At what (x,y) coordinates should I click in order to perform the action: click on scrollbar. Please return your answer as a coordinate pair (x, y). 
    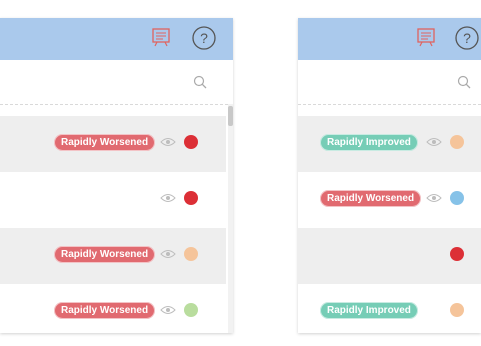
    Looking at the image, I should click on (230, 218).